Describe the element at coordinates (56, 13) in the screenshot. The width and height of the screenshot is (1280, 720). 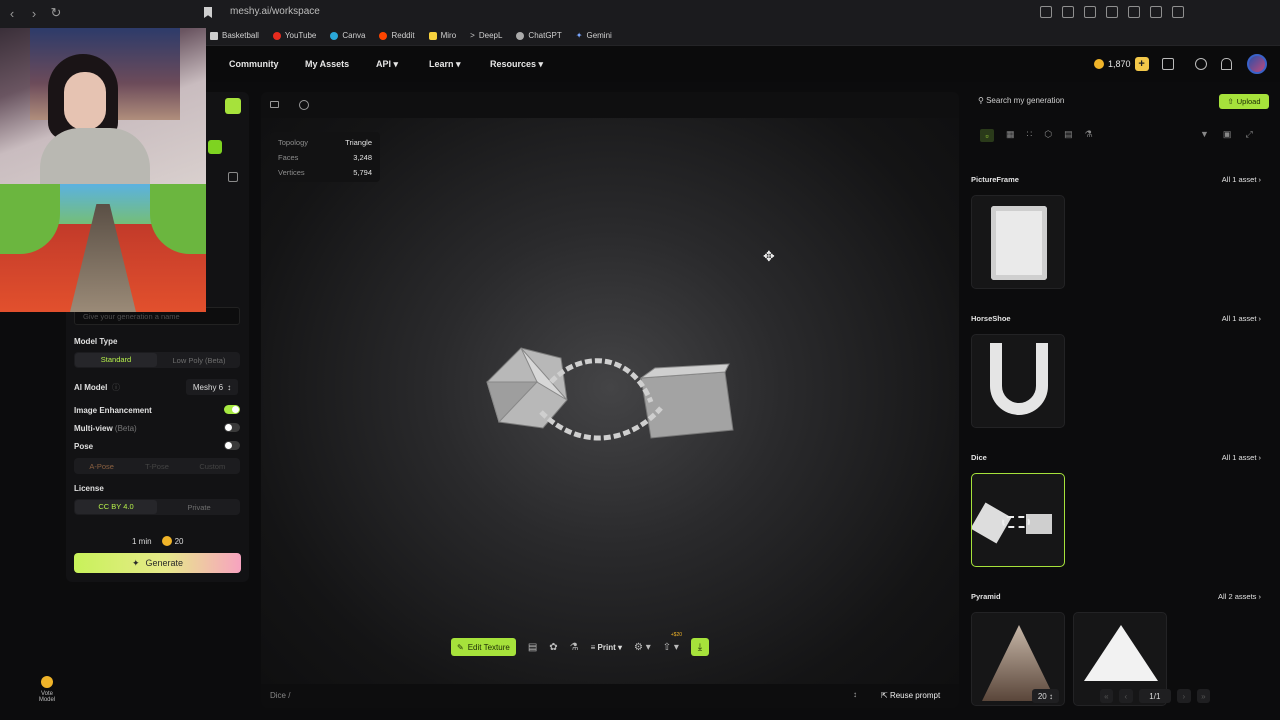
I see `reload-icon: ↻` at that location.